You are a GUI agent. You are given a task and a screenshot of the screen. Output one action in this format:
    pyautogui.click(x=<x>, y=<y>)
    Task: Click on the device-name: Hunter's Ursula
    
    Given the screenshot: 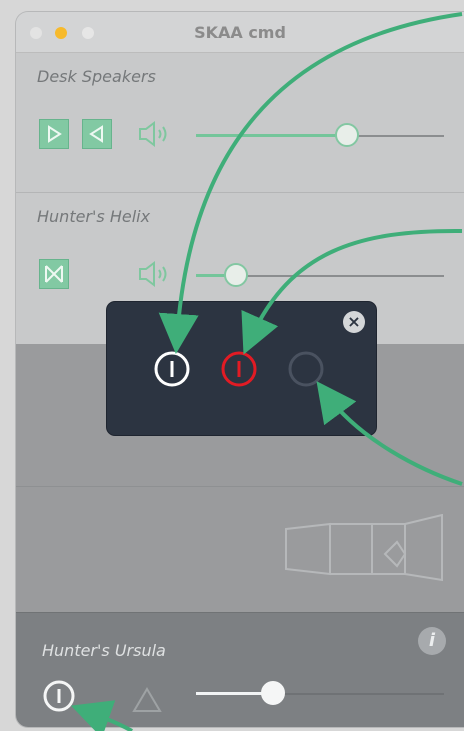 What is the action you would take?
    pyautogui.click(x=104, y=650)
    